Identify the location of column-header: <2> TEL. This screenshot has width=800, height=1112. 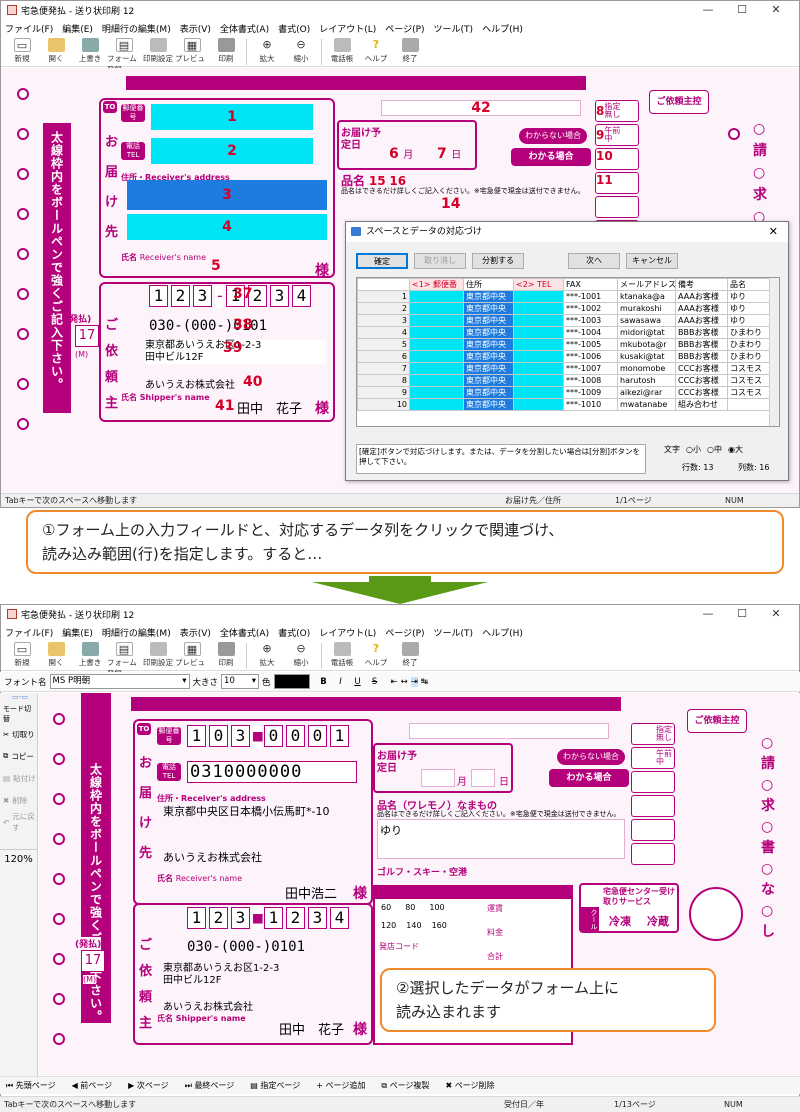
(538, 284).